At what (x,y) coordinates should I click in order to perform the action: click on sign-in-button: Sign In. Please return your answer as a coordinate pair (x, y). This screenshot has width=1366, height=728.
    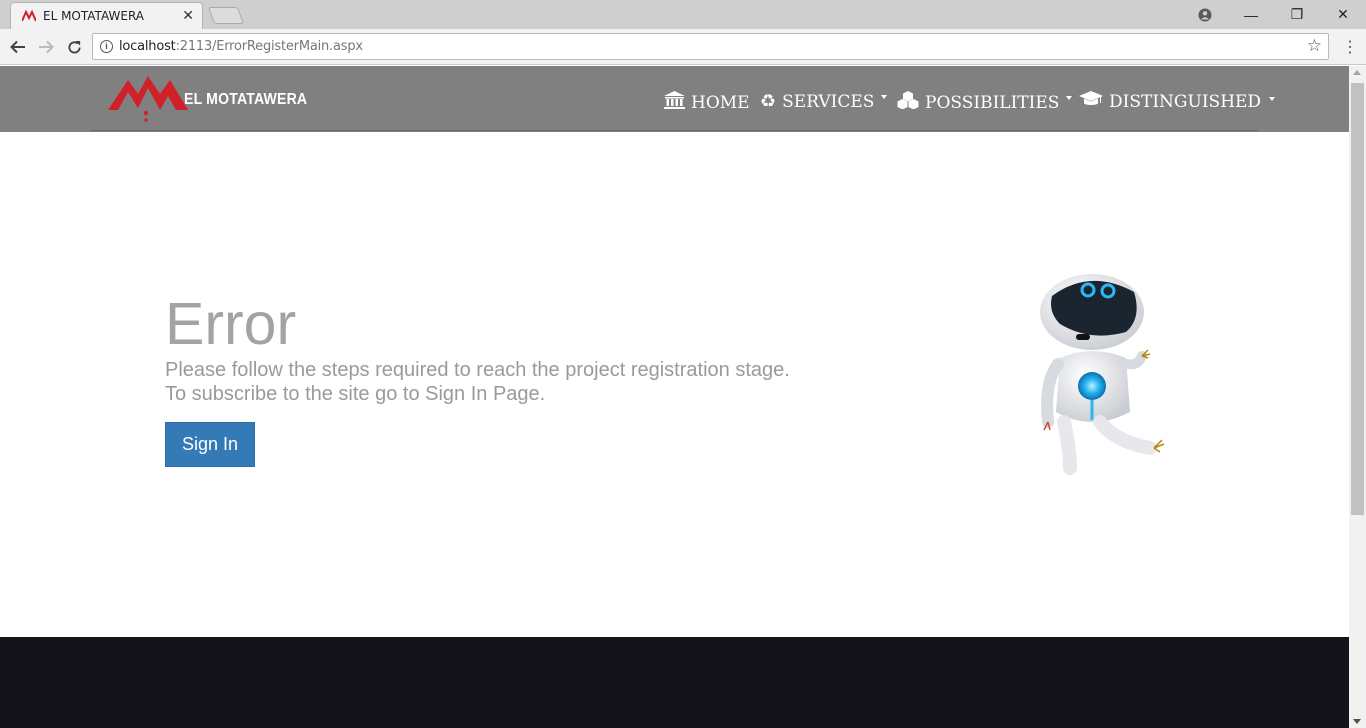
    Looking at the image, I should click on (210, 444).